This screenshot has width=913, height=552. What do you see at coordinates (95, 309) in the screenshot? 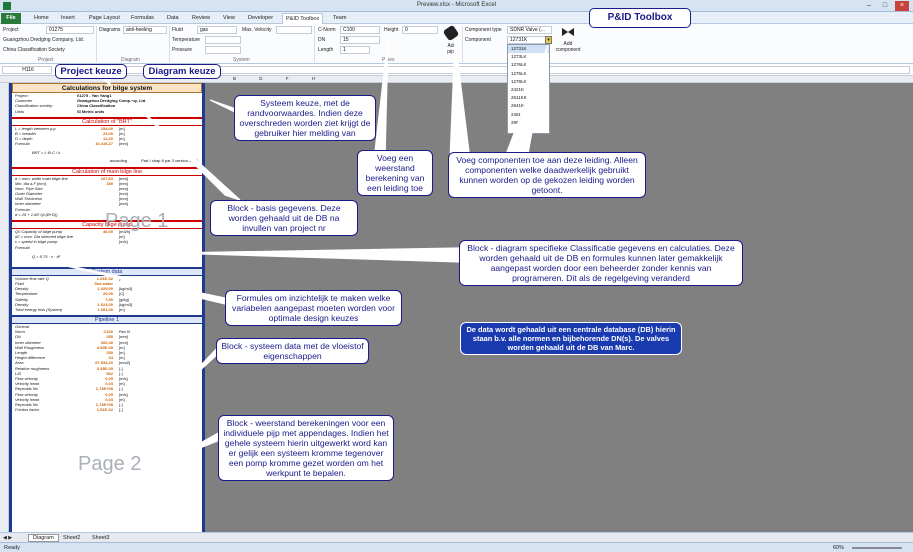
I see `row-value: 1.091,00` at bounding box center [95, 309].